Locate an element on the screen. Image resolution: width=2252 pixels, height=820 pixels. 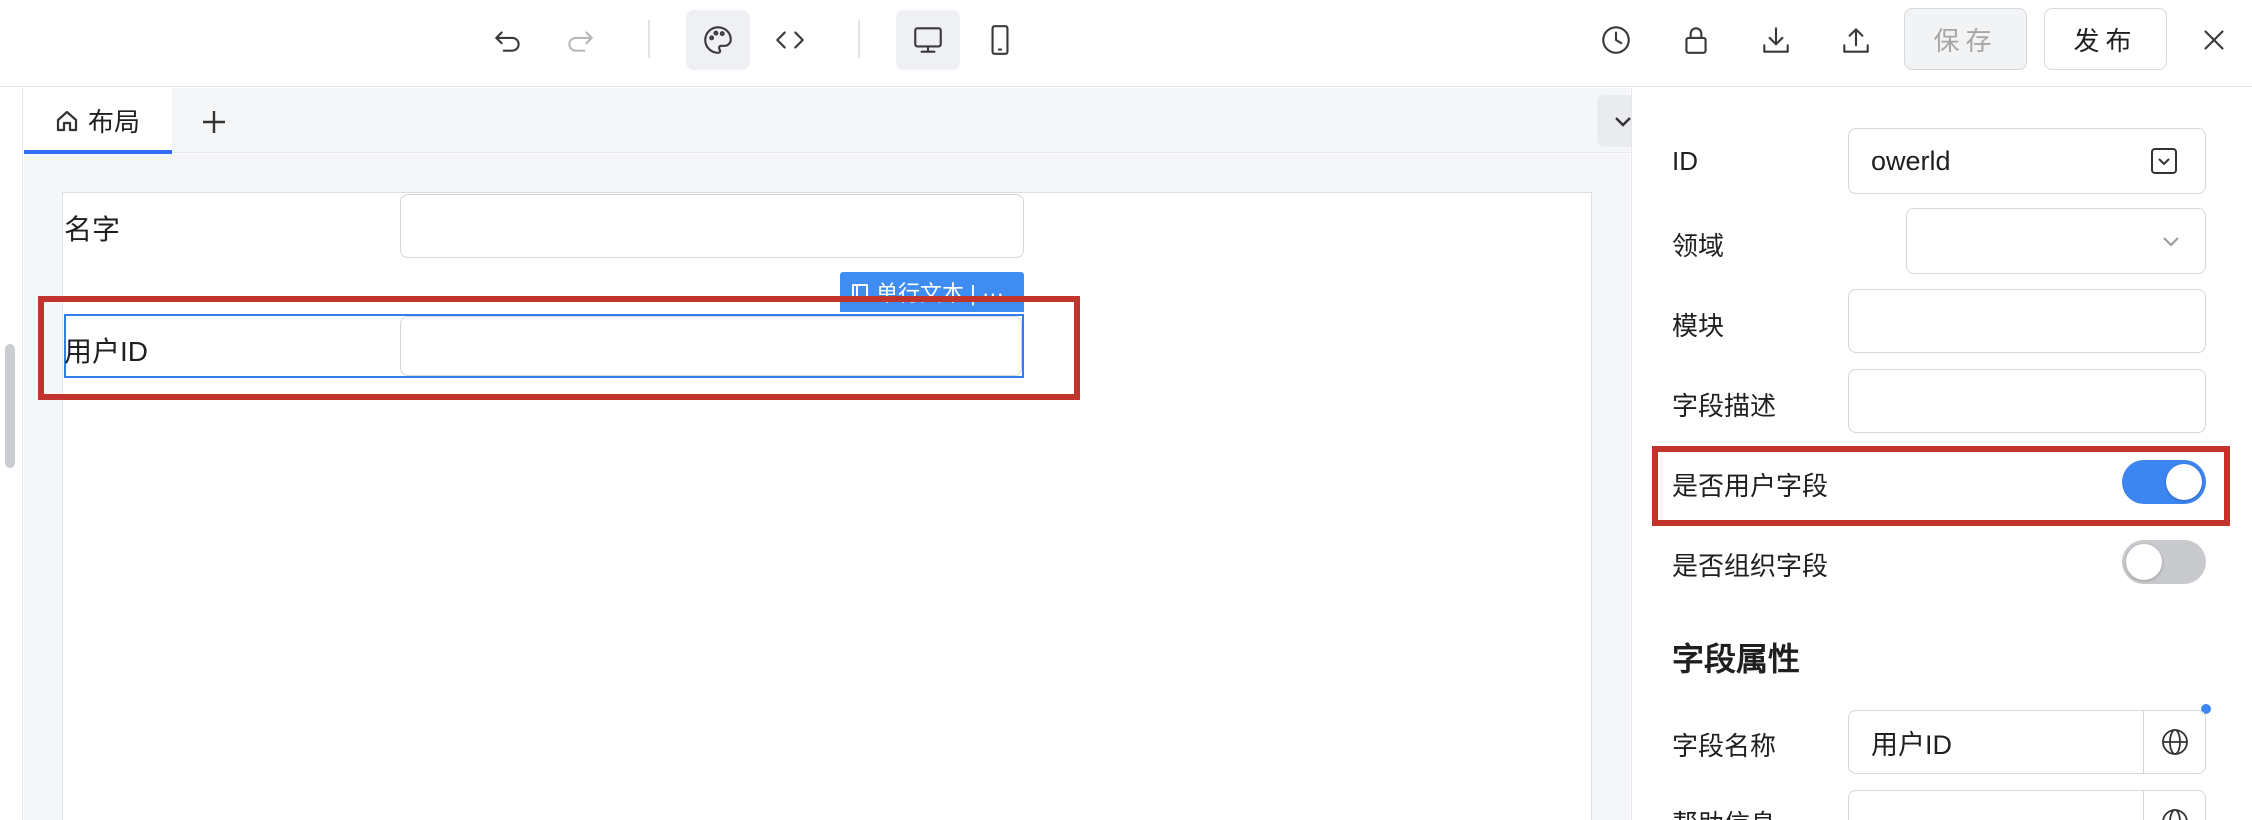
field-label-name: 名字 is located at coordinates (92, 229).